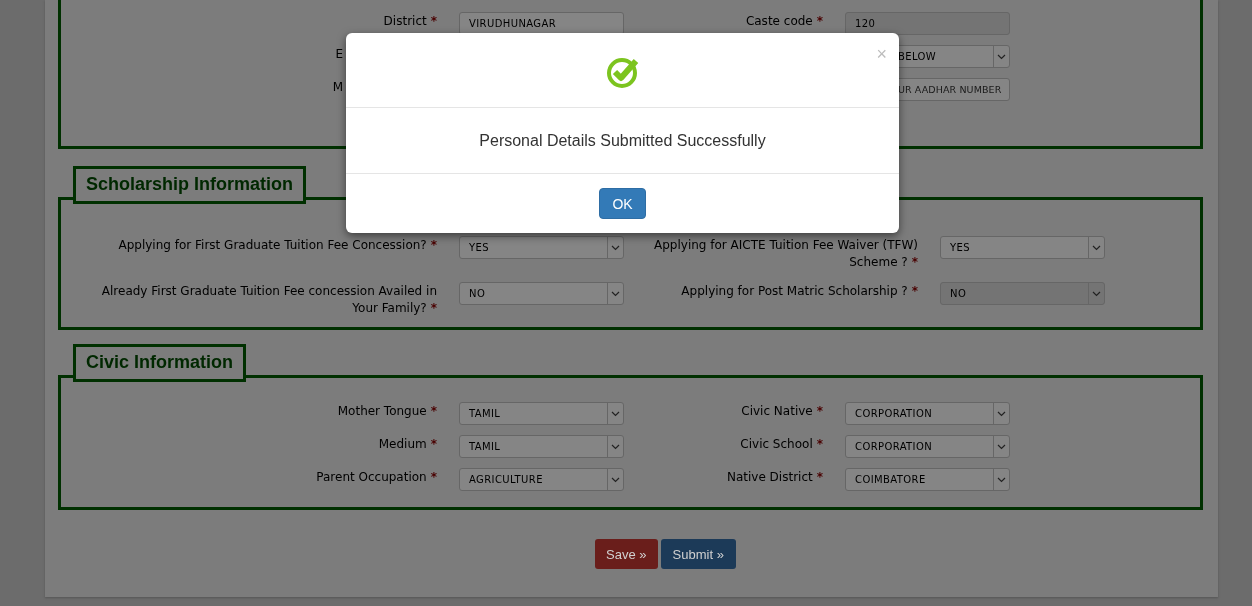  I want to click on success-message: Personal Details Submitted Successfully, so click(622, 140).